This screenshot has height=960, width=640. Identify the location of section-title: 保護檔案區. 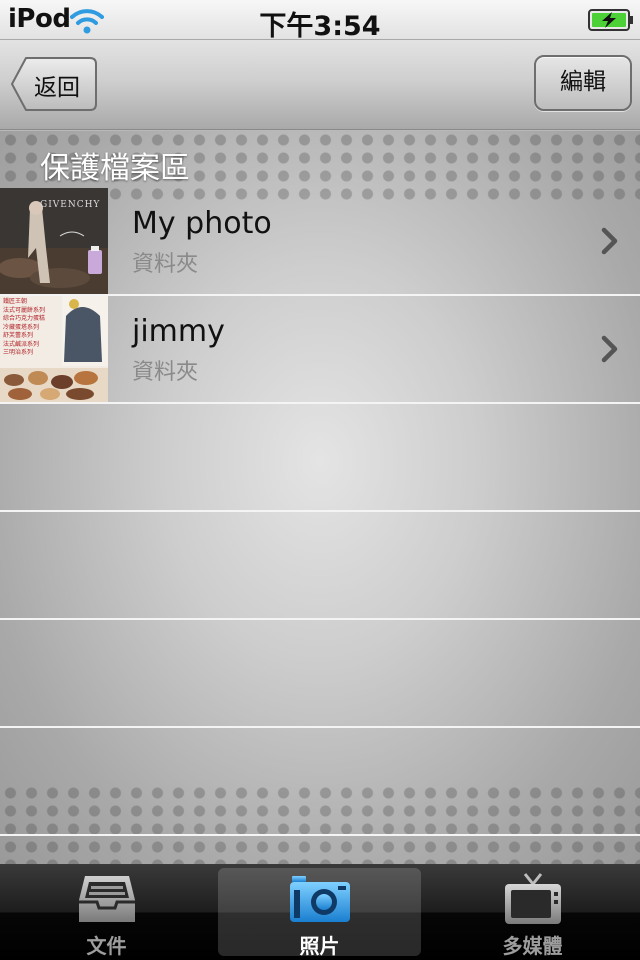
(115, 168).